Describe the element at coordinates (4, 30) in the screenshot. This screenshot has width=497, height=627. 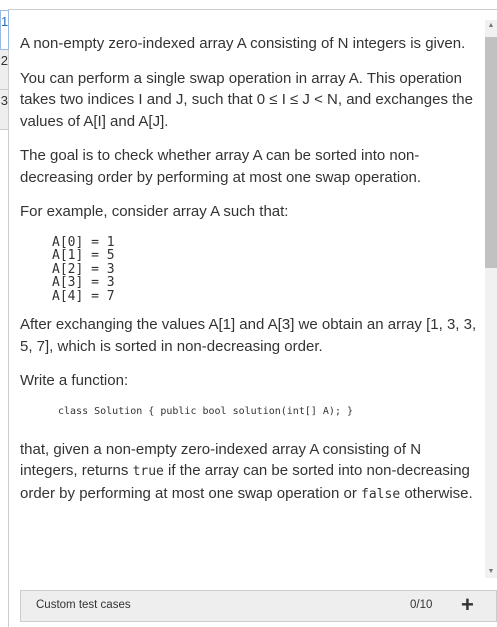
I see `tab-task-1: 1` at that location.